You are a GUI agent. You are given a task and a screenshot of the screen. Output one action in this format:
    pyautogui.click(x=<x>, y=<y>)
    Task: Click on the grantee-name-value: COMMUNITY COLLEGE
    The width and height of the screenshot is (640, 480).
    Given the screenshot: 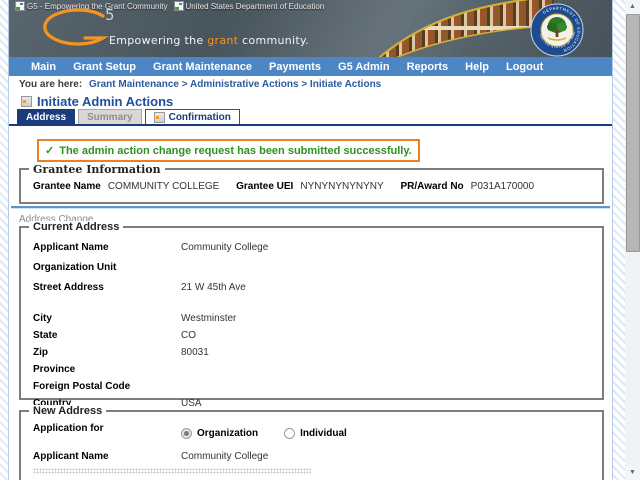 What is the action you would take?
    pyautogui.click(x=163, y=186)
    